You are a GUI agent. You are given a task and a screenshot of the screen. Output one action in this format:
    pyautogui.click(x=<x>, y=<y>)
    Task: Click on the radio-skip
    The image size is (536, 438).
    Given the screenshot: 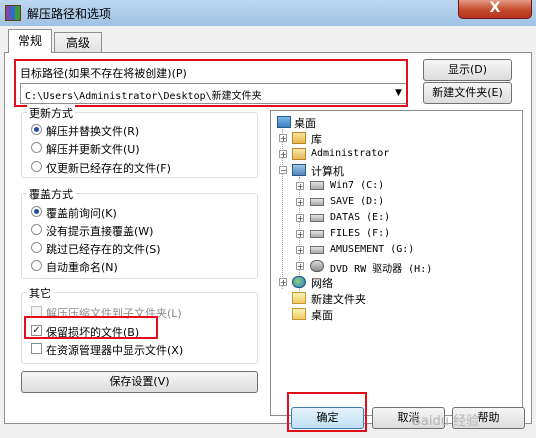 What is the action you would take?
    pyautogui.click(x=36, y=247)
    